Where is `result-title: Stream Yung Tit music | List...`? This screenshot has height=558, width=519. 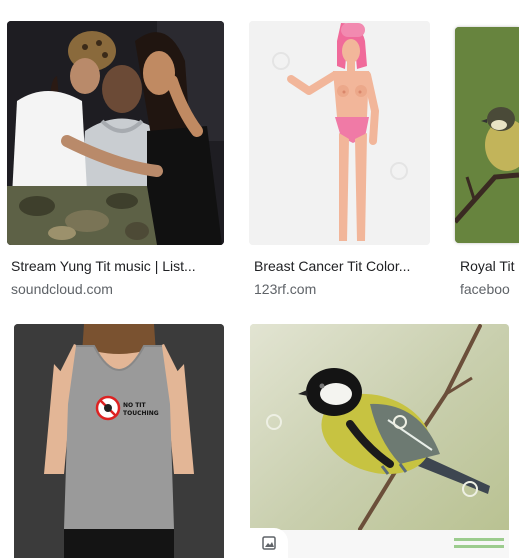 result-title: Stream Yung Tit music | List... is located at coordinates (117, 266).